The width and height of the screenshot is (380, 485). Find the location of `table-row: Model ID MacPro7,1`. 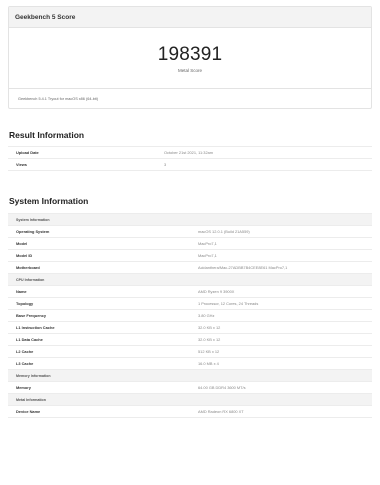

table-row: Model ID MacPro7,1 is located at coordinates (190, 255).